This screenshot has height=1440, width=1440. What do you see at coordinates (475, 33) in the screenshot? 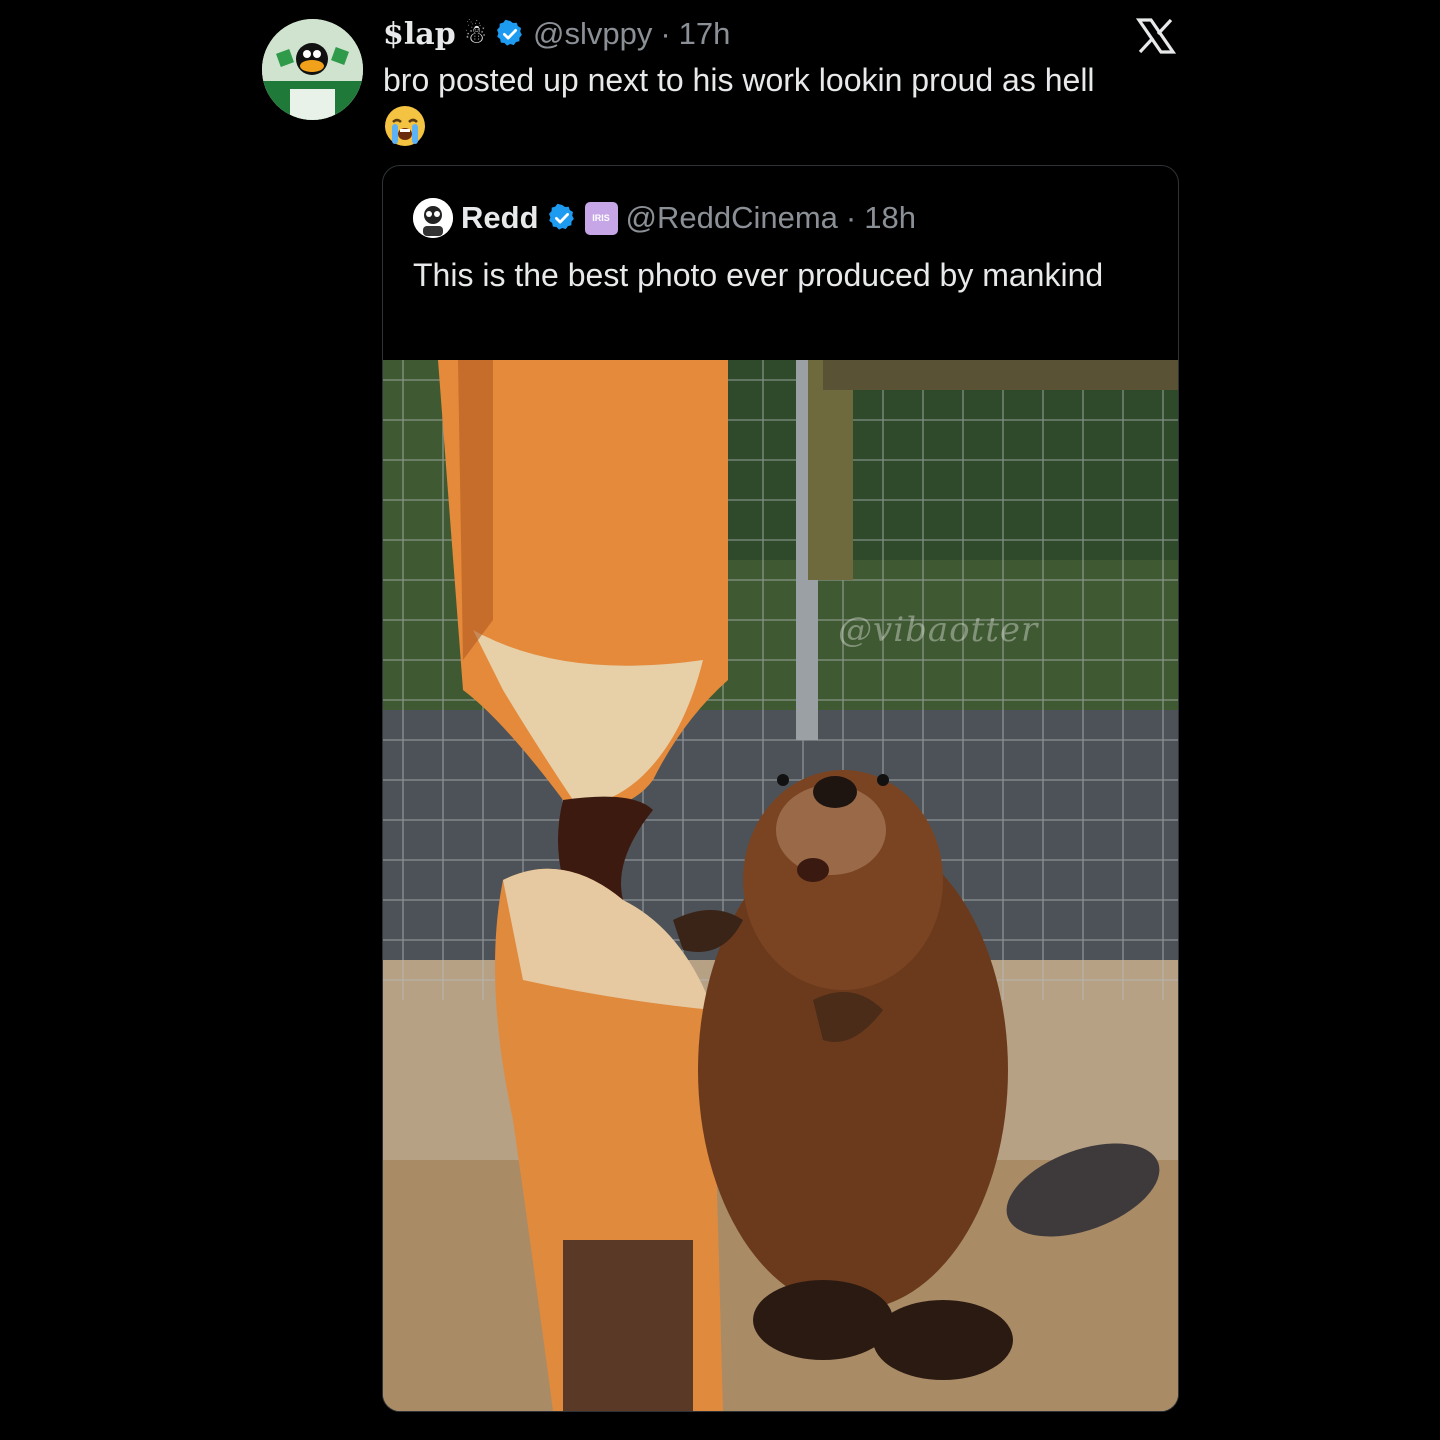
I see `name-snowman-emoji: ☃` at bounding box center [475, 33].